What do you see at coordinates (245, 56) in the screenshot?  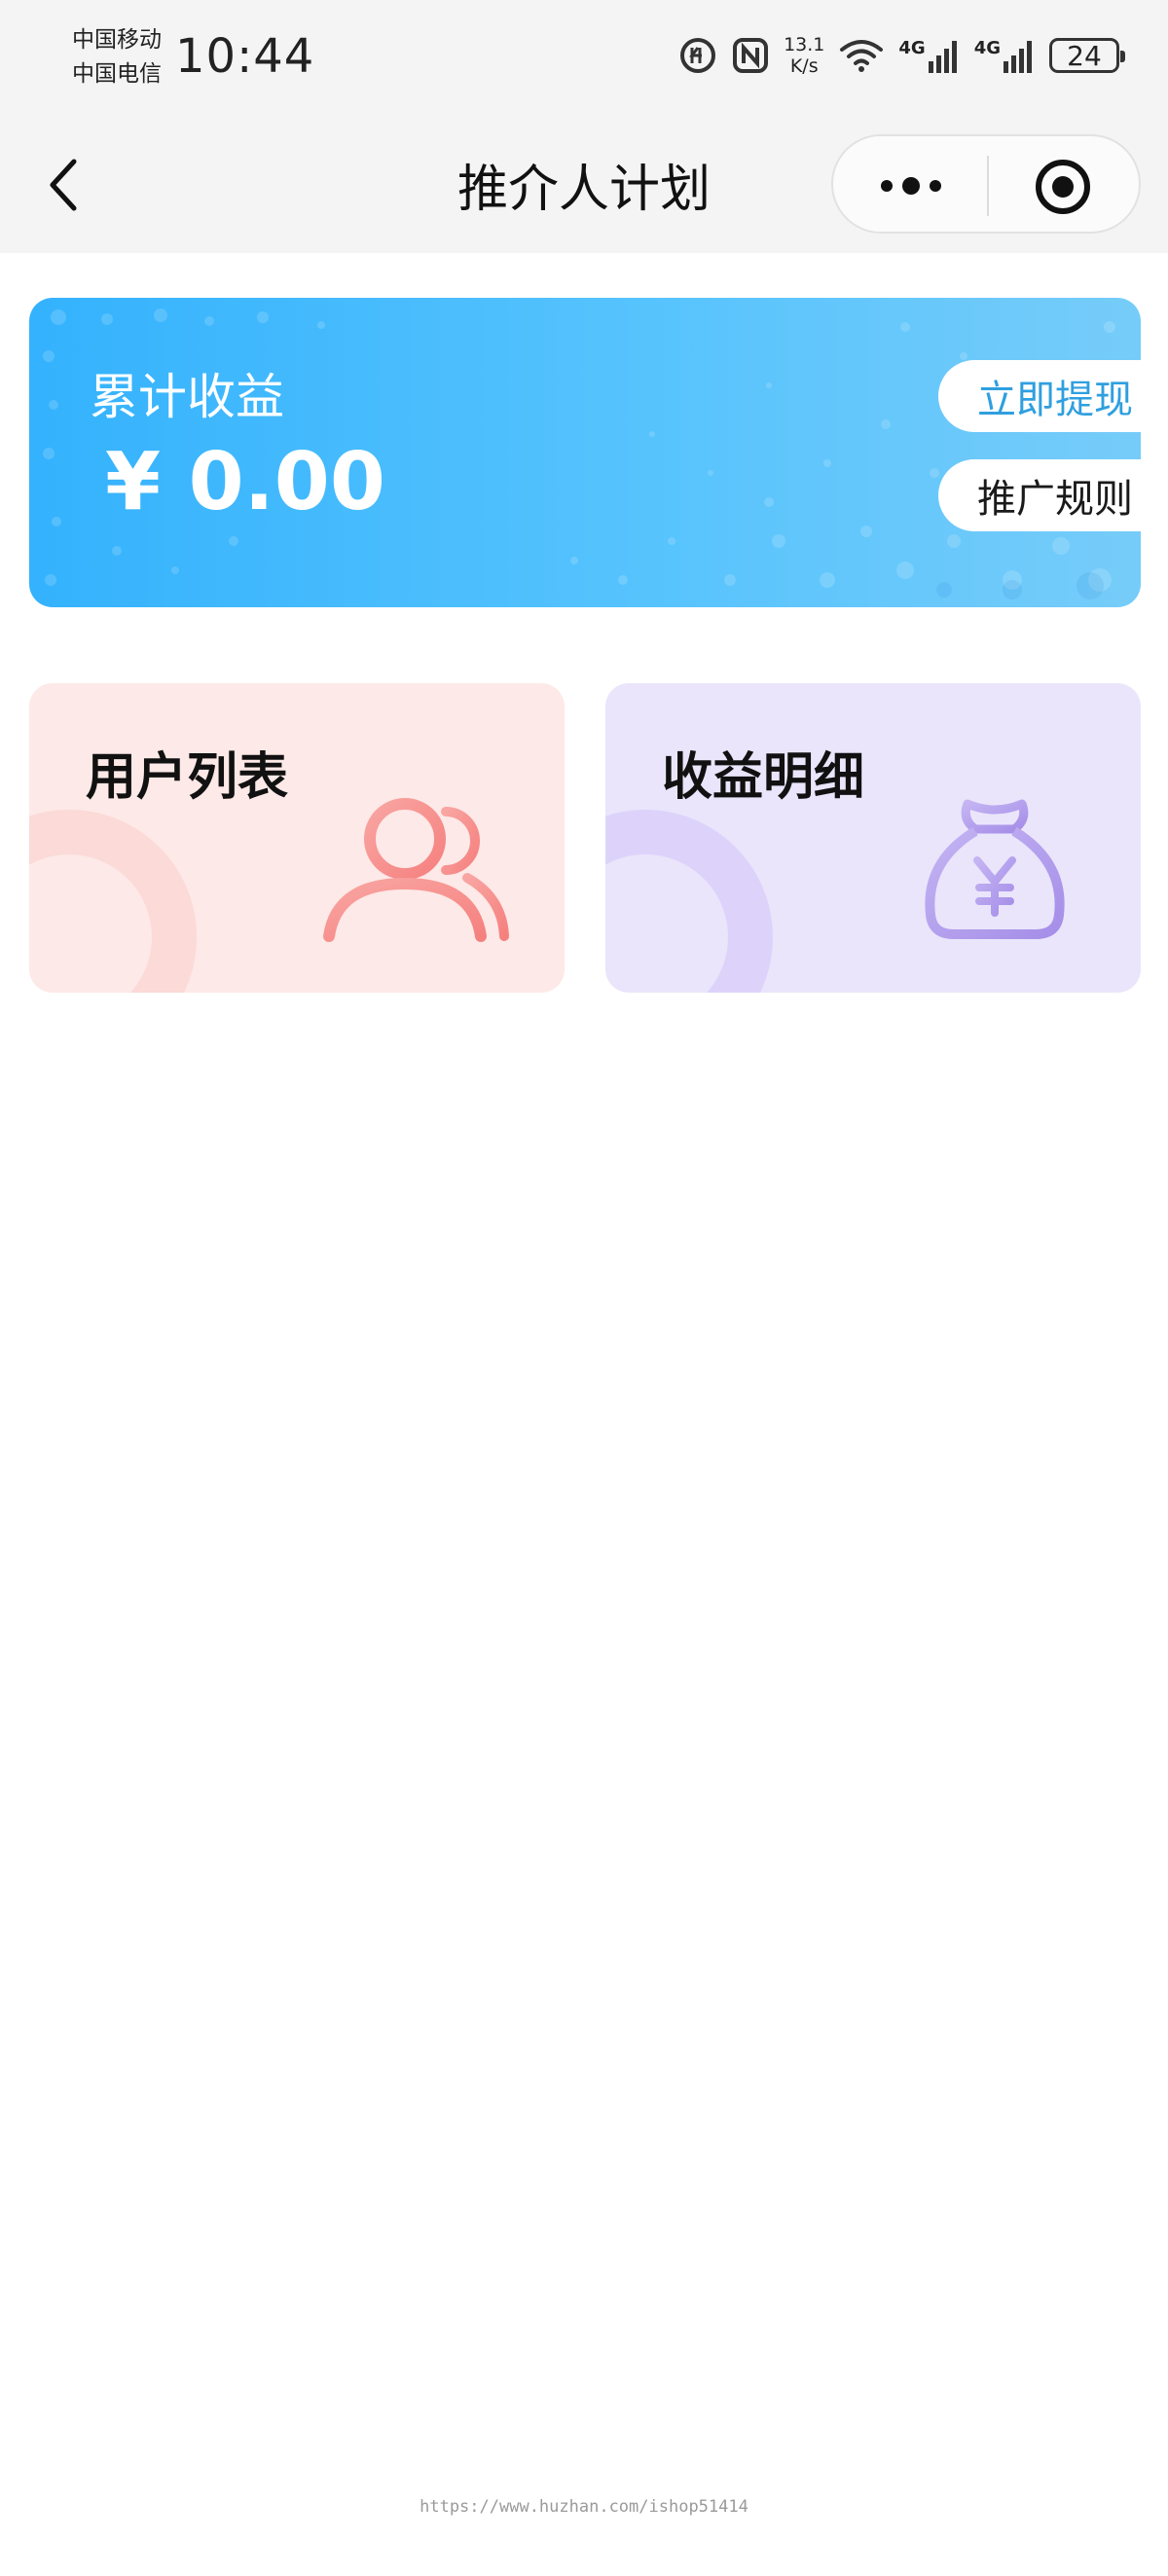 I see `status-time: 10:44` at bounding box center [245, 56].